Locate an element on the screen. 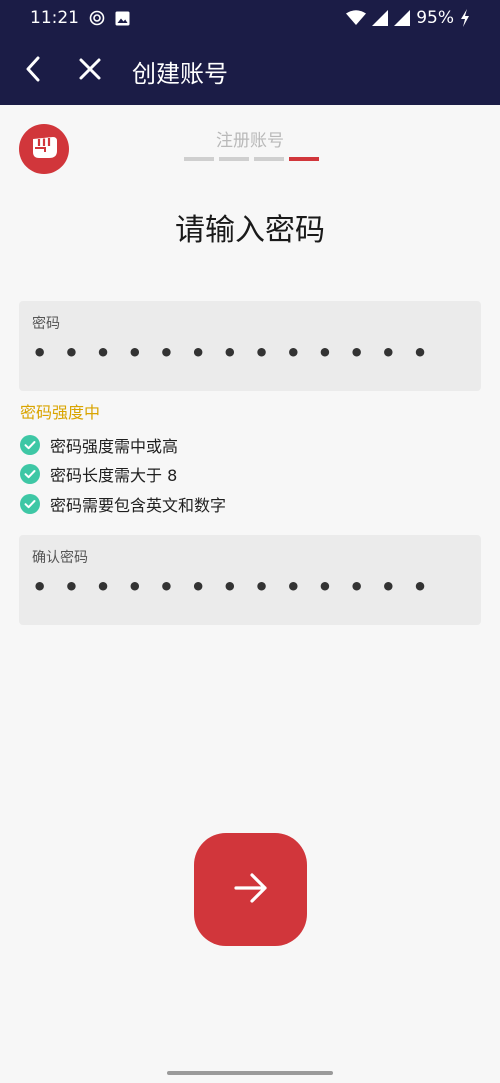  page-title: 创建账号 is located at coordinates (180, 74).